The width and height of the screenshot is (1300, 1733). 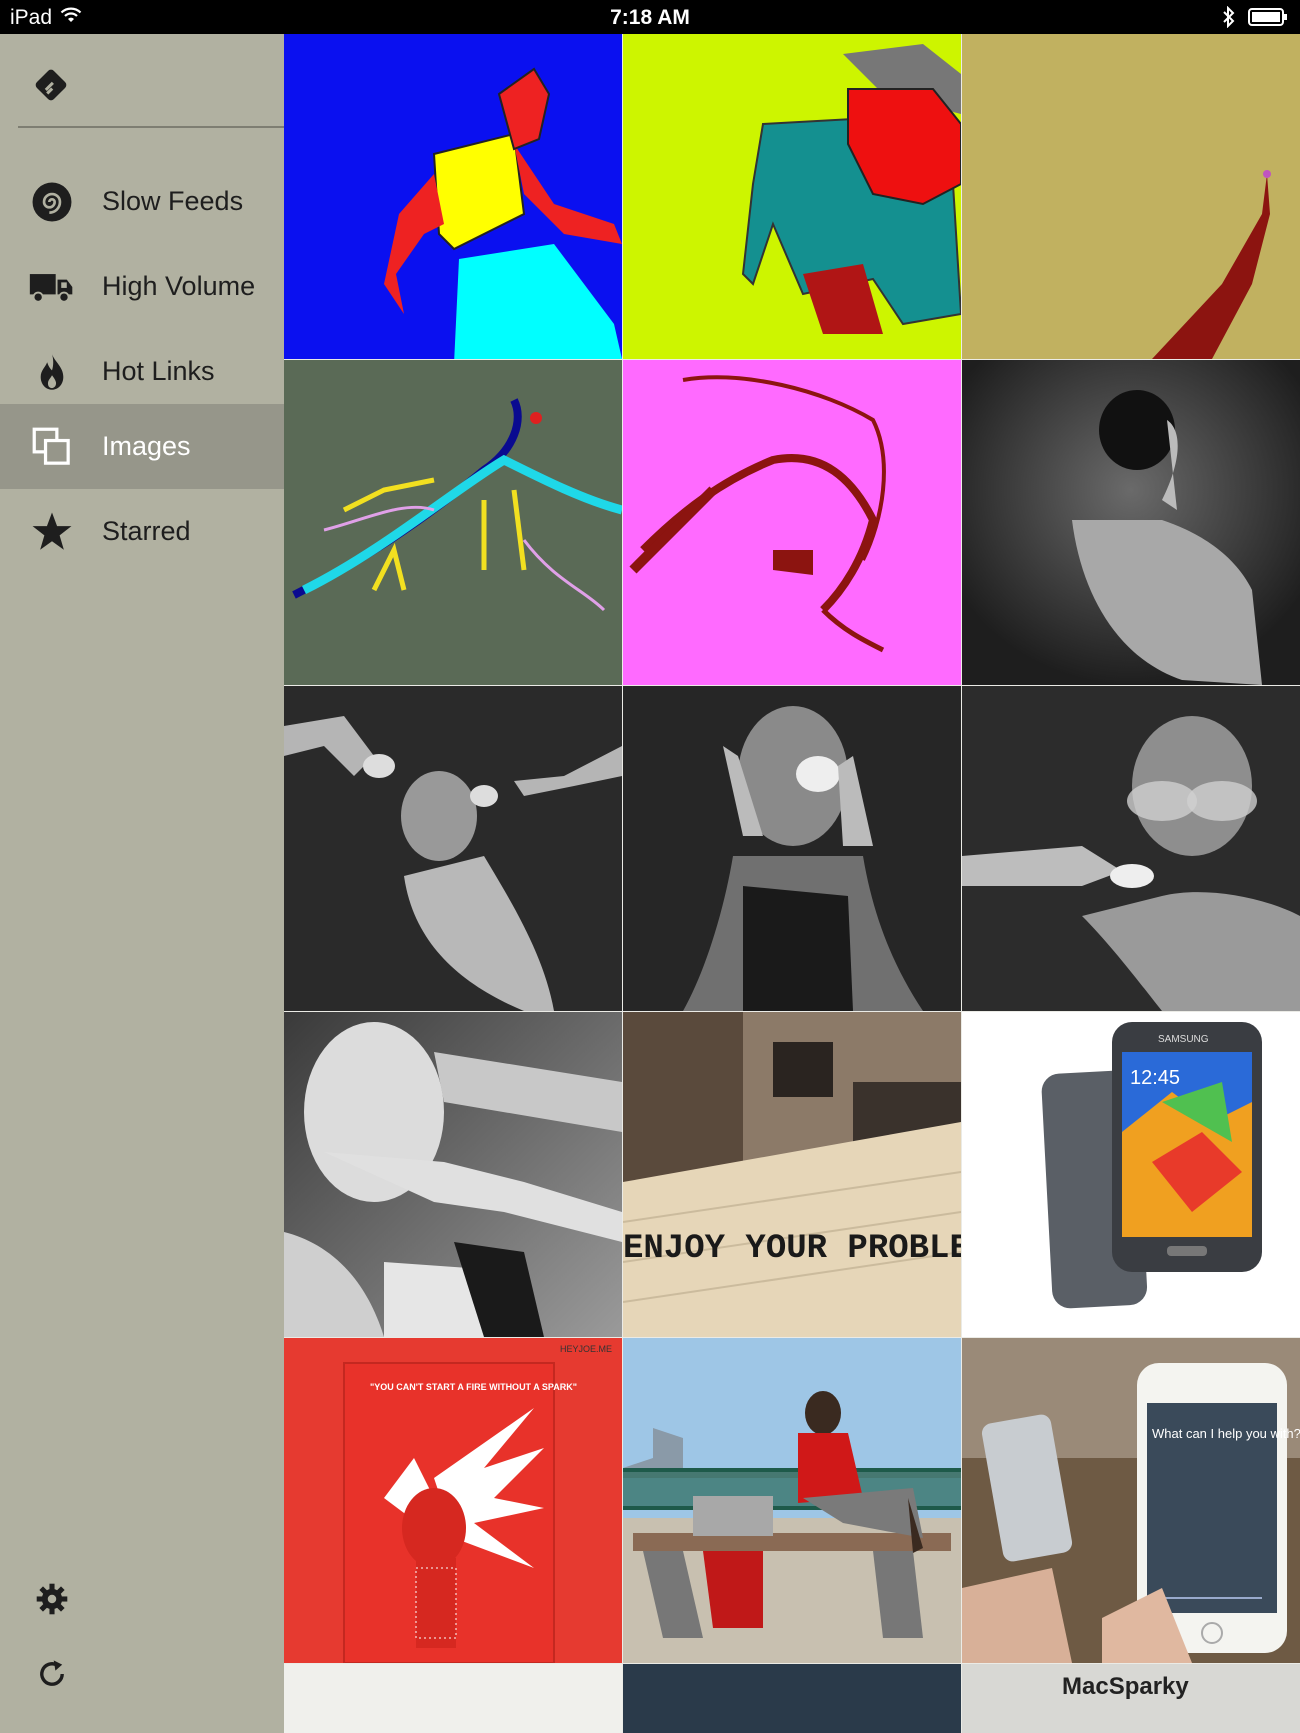 I want to click on image-tile-iphone-siri: What can I help you with?, so click(x=1131, y=1500).